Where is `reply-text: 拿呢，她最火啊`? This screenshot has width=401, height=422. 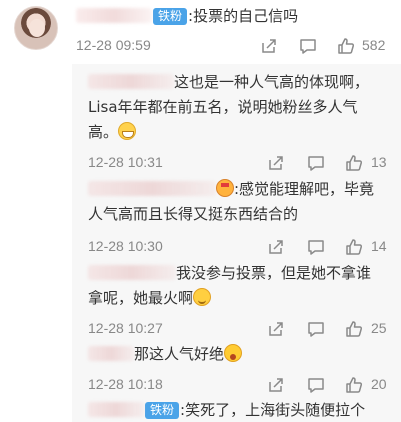 reply-text: 拿呢，她最火啊 is located at coordinates (141, 298).